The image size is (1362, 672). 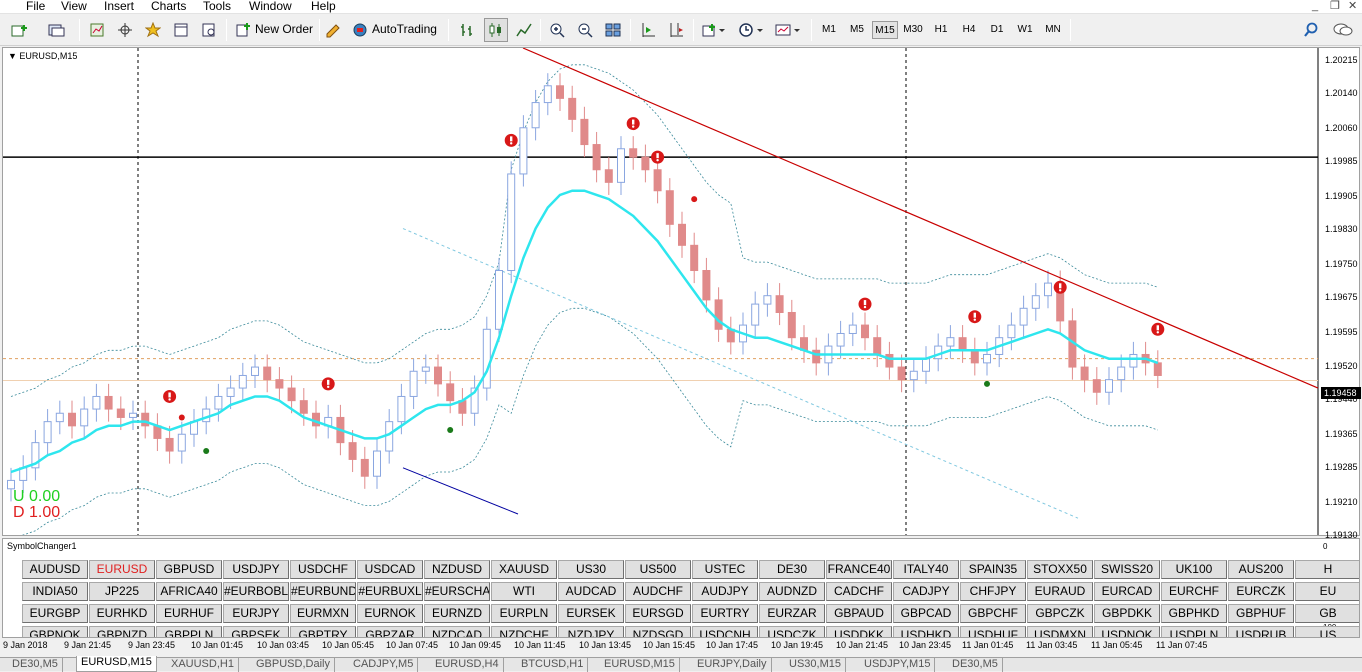 What do you see at coordinates (941, 30) in the screenshot?
I see `timeframe-h1: H1` at bounding box center [941, 30].